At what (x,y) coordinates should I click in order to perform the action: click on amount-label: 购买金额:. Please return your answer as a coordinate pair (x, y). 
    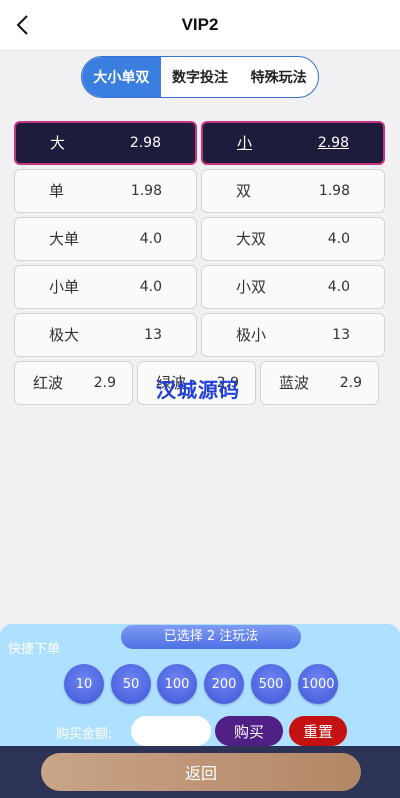
    Looking at the image, I should click on (84, 734).